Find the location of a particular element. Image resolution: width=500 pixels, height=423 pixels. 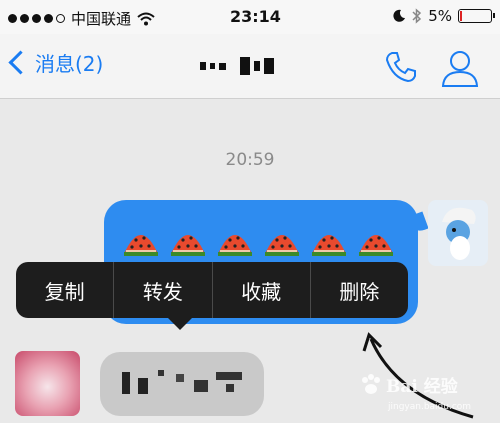

status-left: 中国联通 is located at coordinates (81, 18).